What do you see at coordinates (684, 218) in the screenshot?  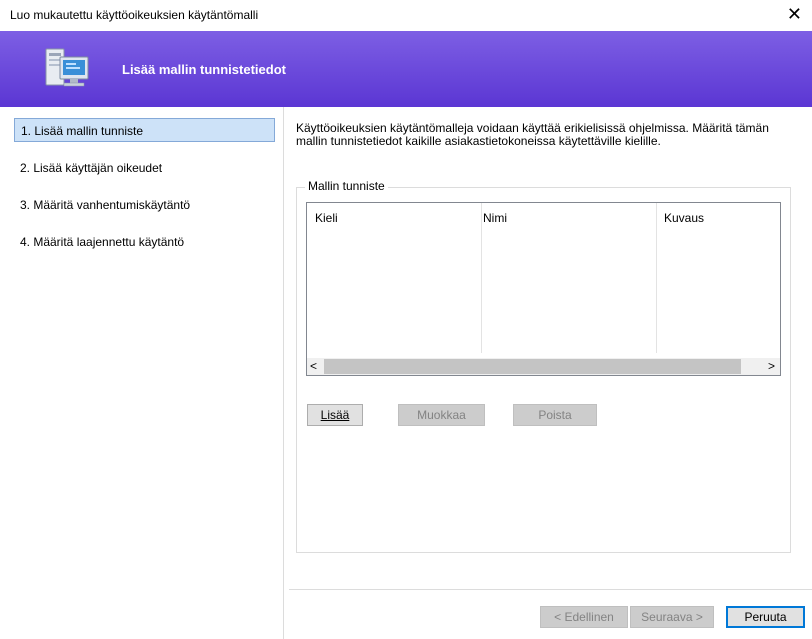 I see `column-header-description: Kuvaus` at bounding box center [684, 218].